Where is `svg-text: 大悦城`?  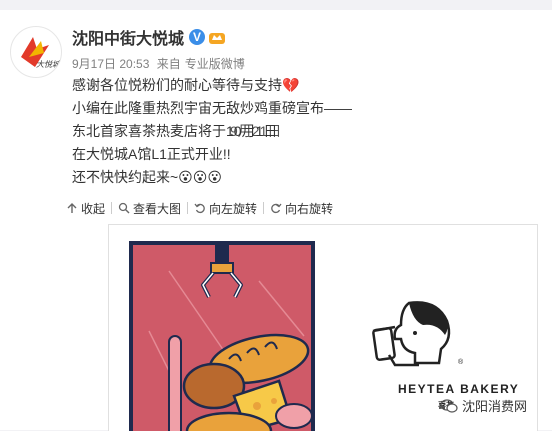
svg-text: 大悦城 is located at coordinates (48, 64).